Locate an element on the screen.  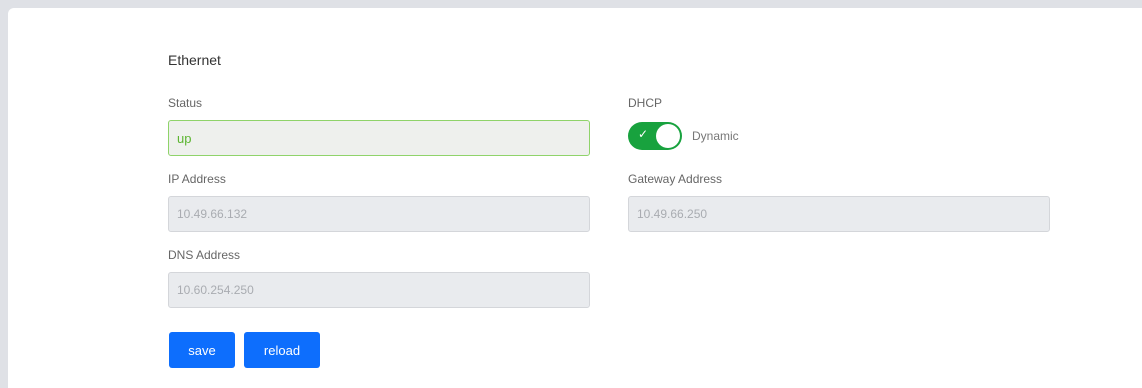
dns-address-field is located at coordinates (379, 290).